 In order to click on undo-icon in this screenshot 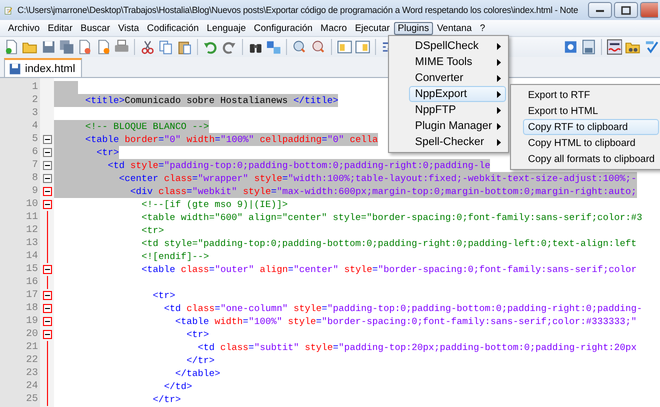, I will do `click(210, 47)`.